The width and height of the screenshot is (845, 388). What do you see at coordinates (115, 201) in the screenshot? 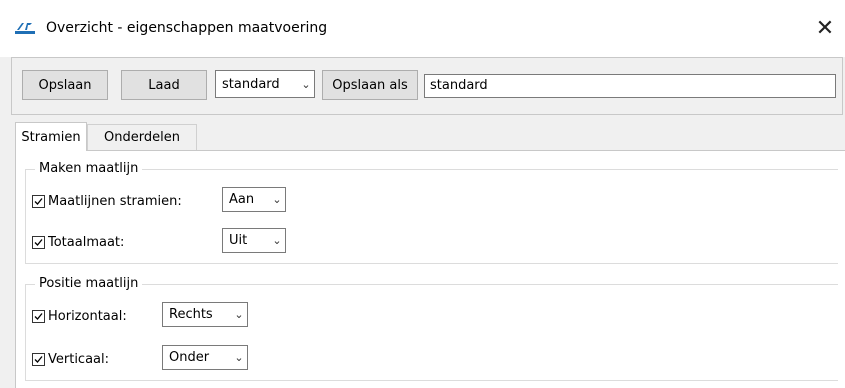
I see `label-maatlijnen-stramien: Maatlijnen stramien:` at bounding box center [115, 201].